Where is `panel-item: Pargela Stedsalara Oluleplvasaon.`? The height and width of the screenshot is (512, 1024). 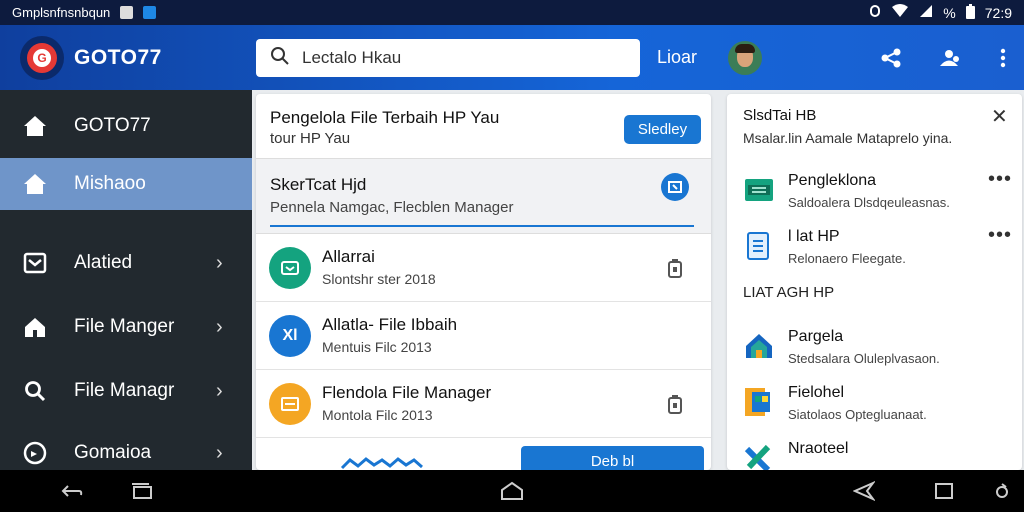
panel-item: Pargela Stedsalara Oluleplvasaon. is located at coordinates (874, 352).